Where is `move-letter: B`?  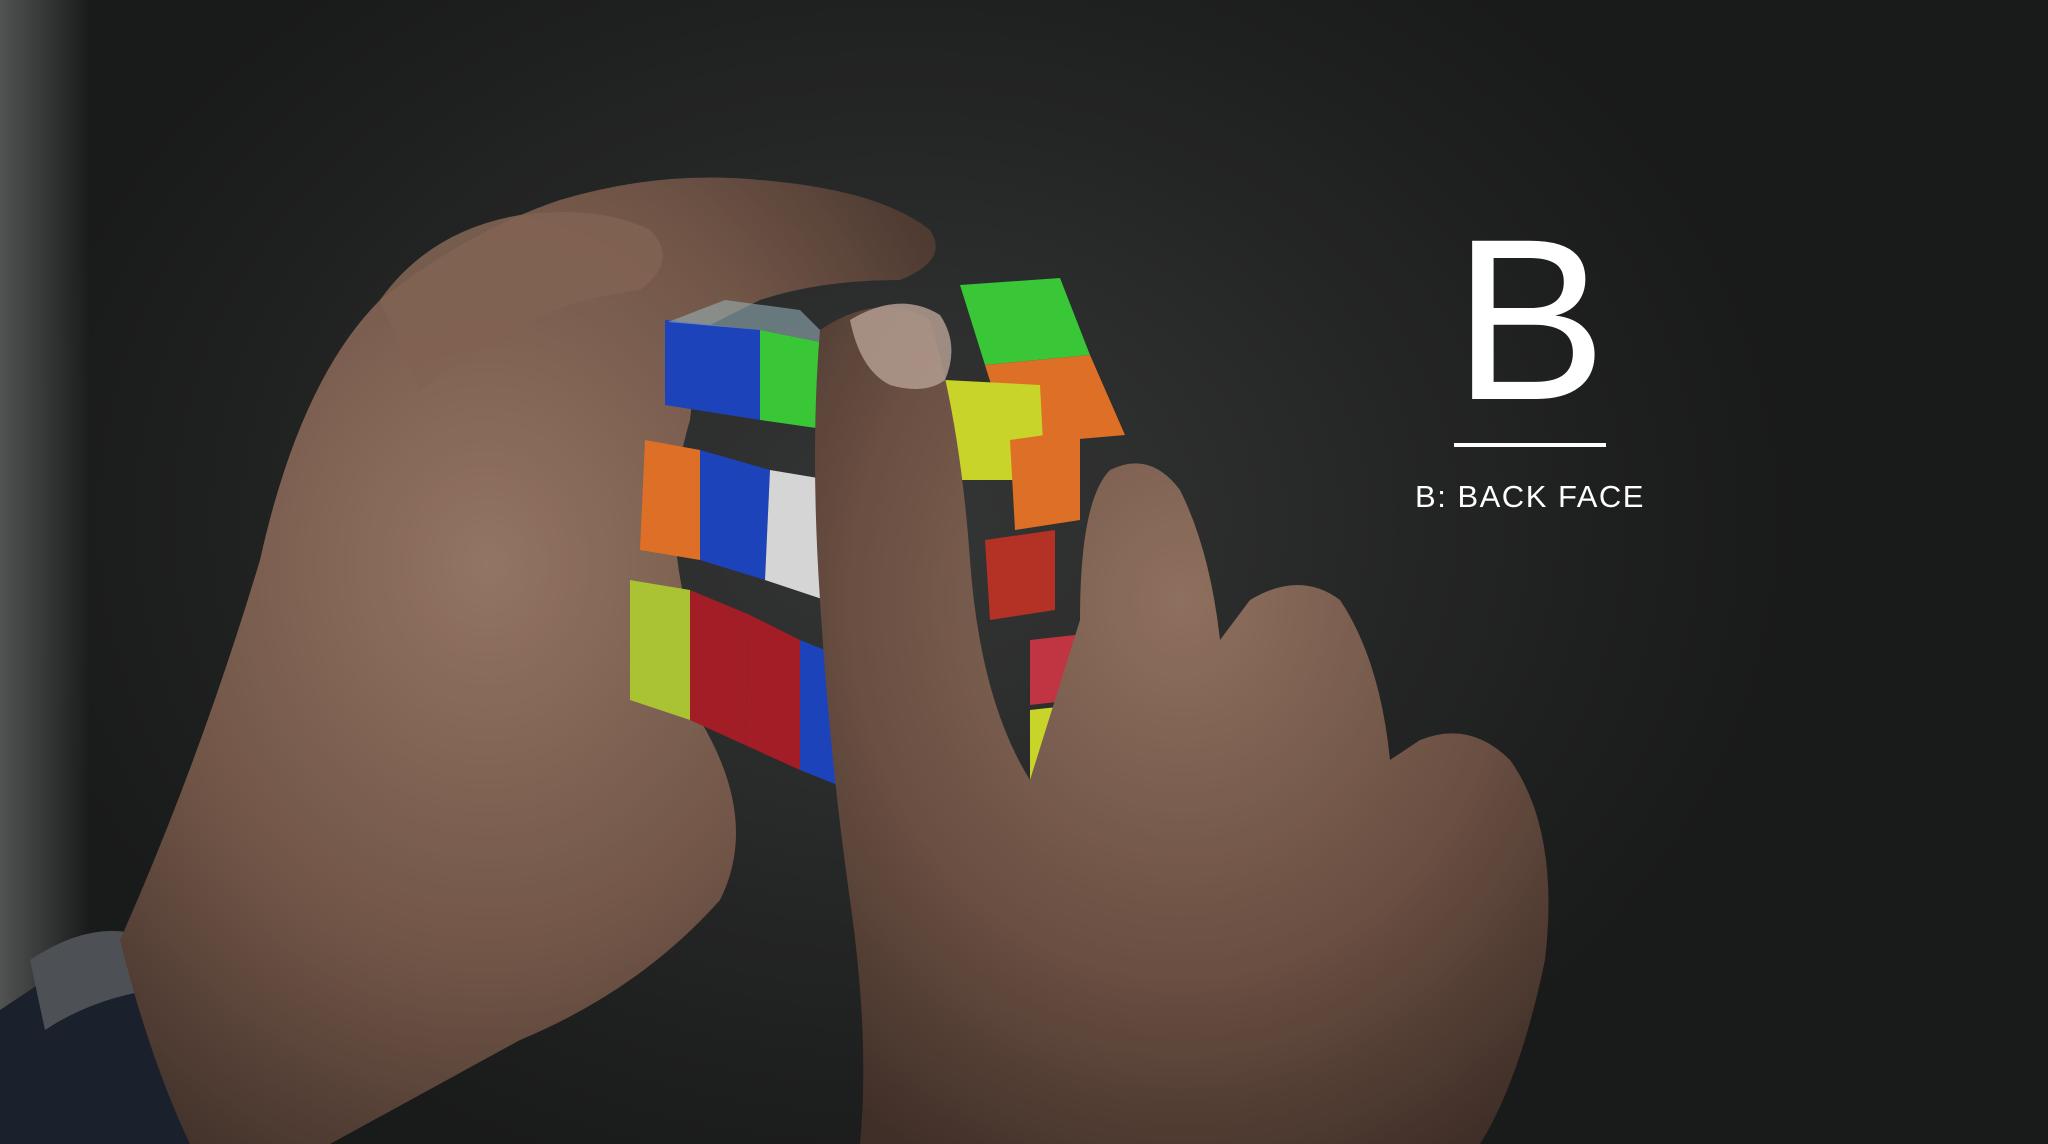
move-letter: B is located at coordinates (1530, 319).